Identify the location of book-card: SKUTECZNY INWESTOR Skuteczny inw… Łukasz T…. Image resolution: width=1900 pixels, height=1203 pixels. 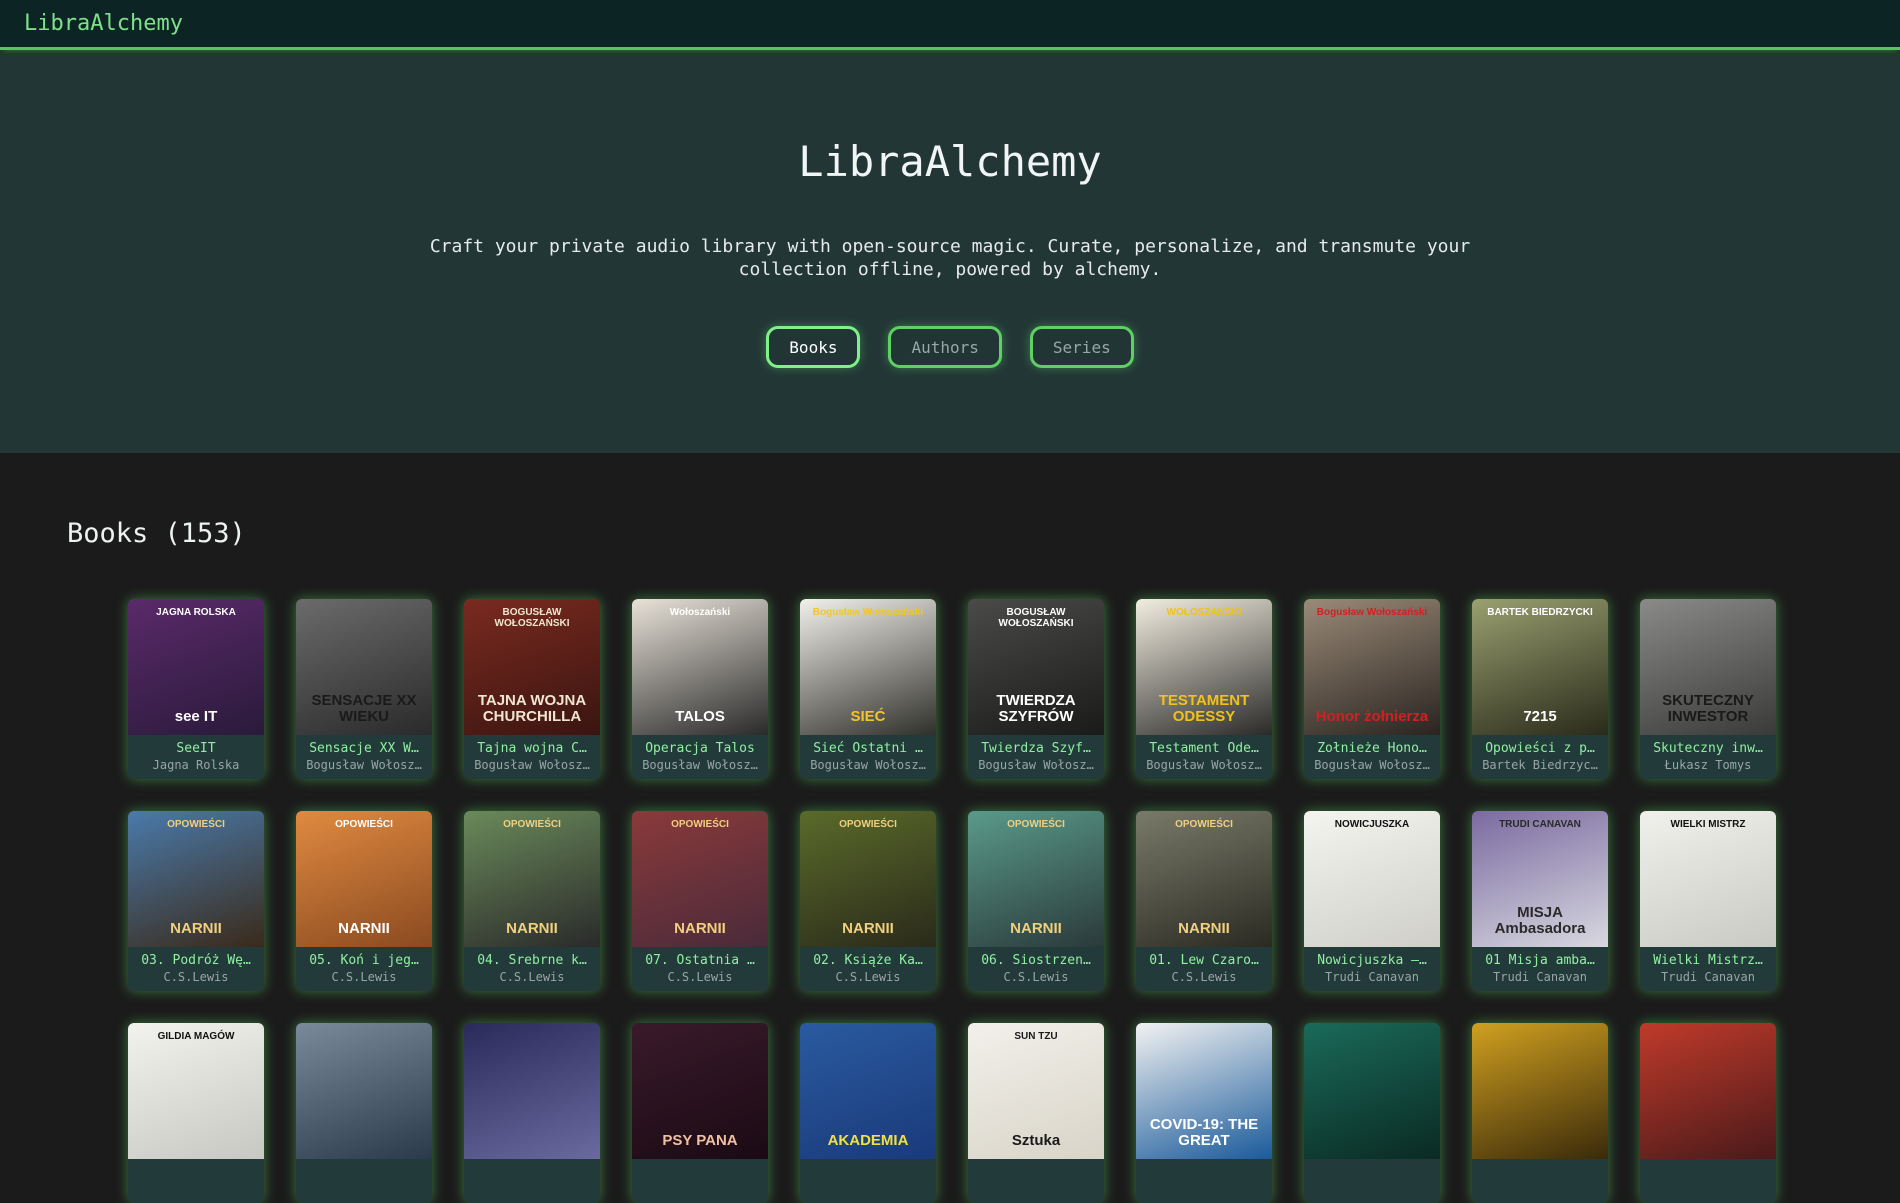
(1708, 689).